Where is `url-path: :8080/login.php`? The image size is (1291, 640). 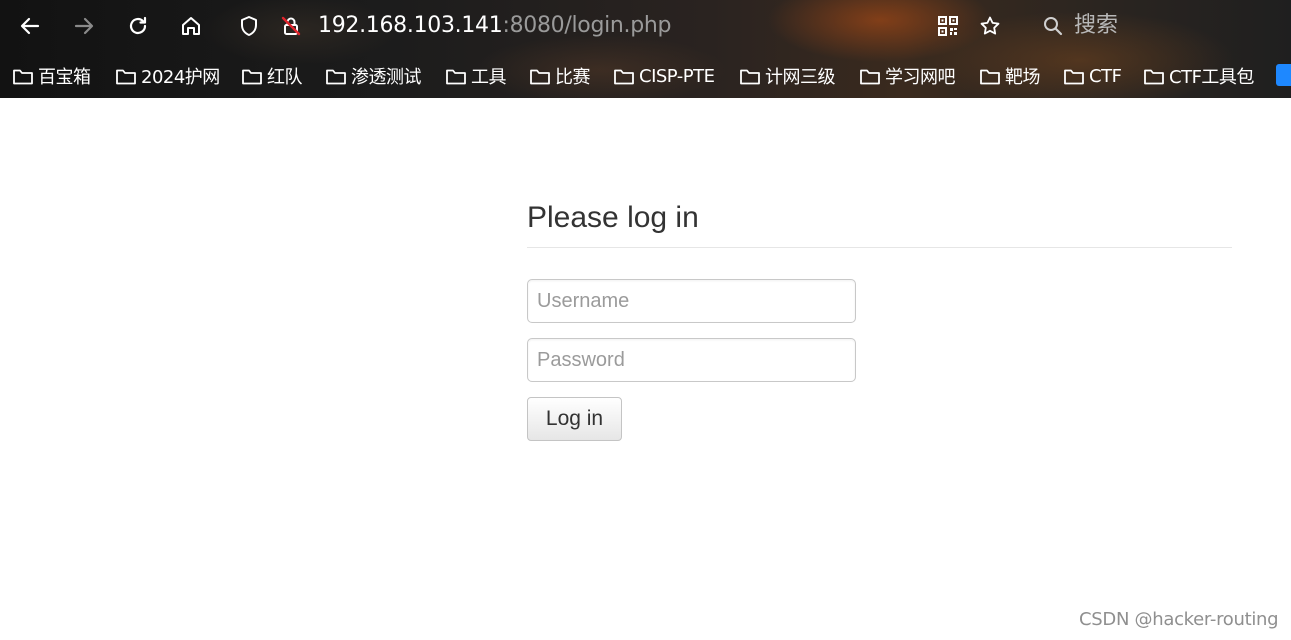 url-path: :8080/login.php is located at coordinates (587, 25).